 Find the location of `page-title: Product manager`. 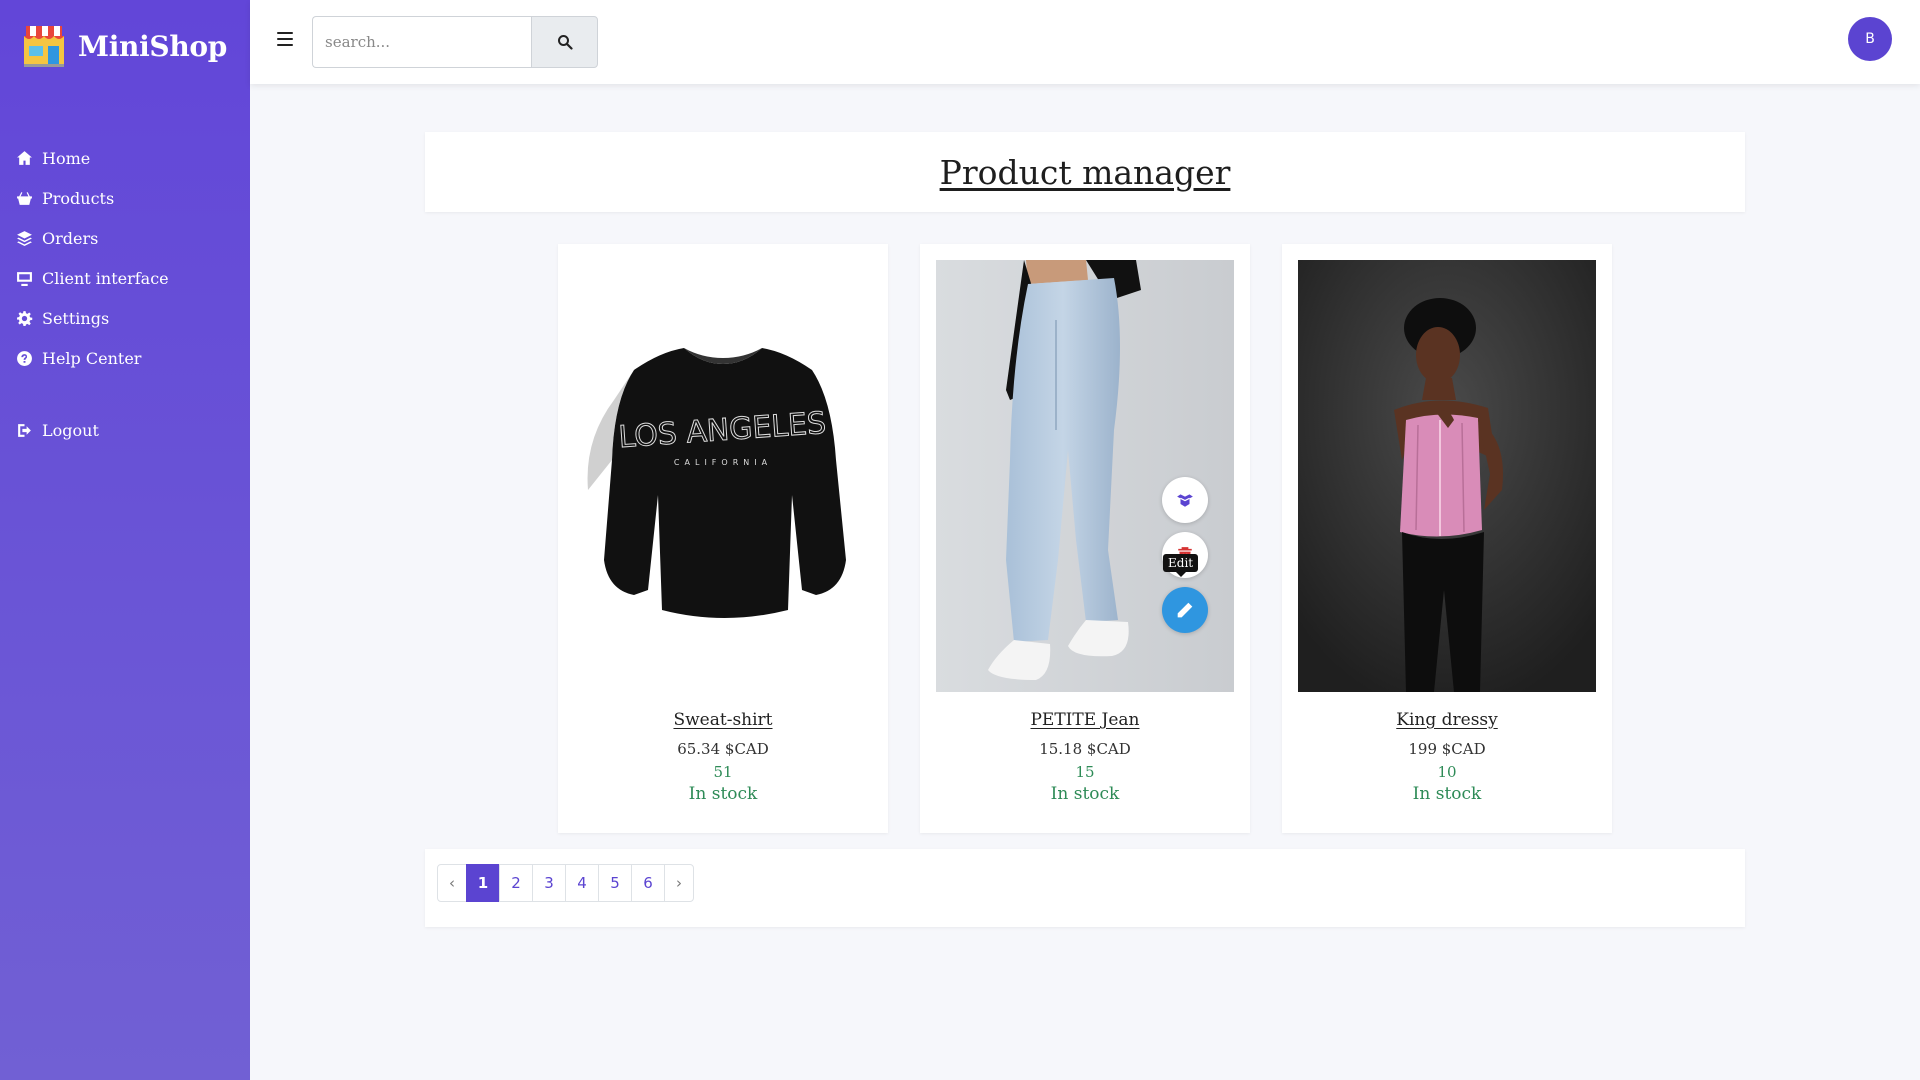

page-title: Product manager is located at coordinates (1085, 172).